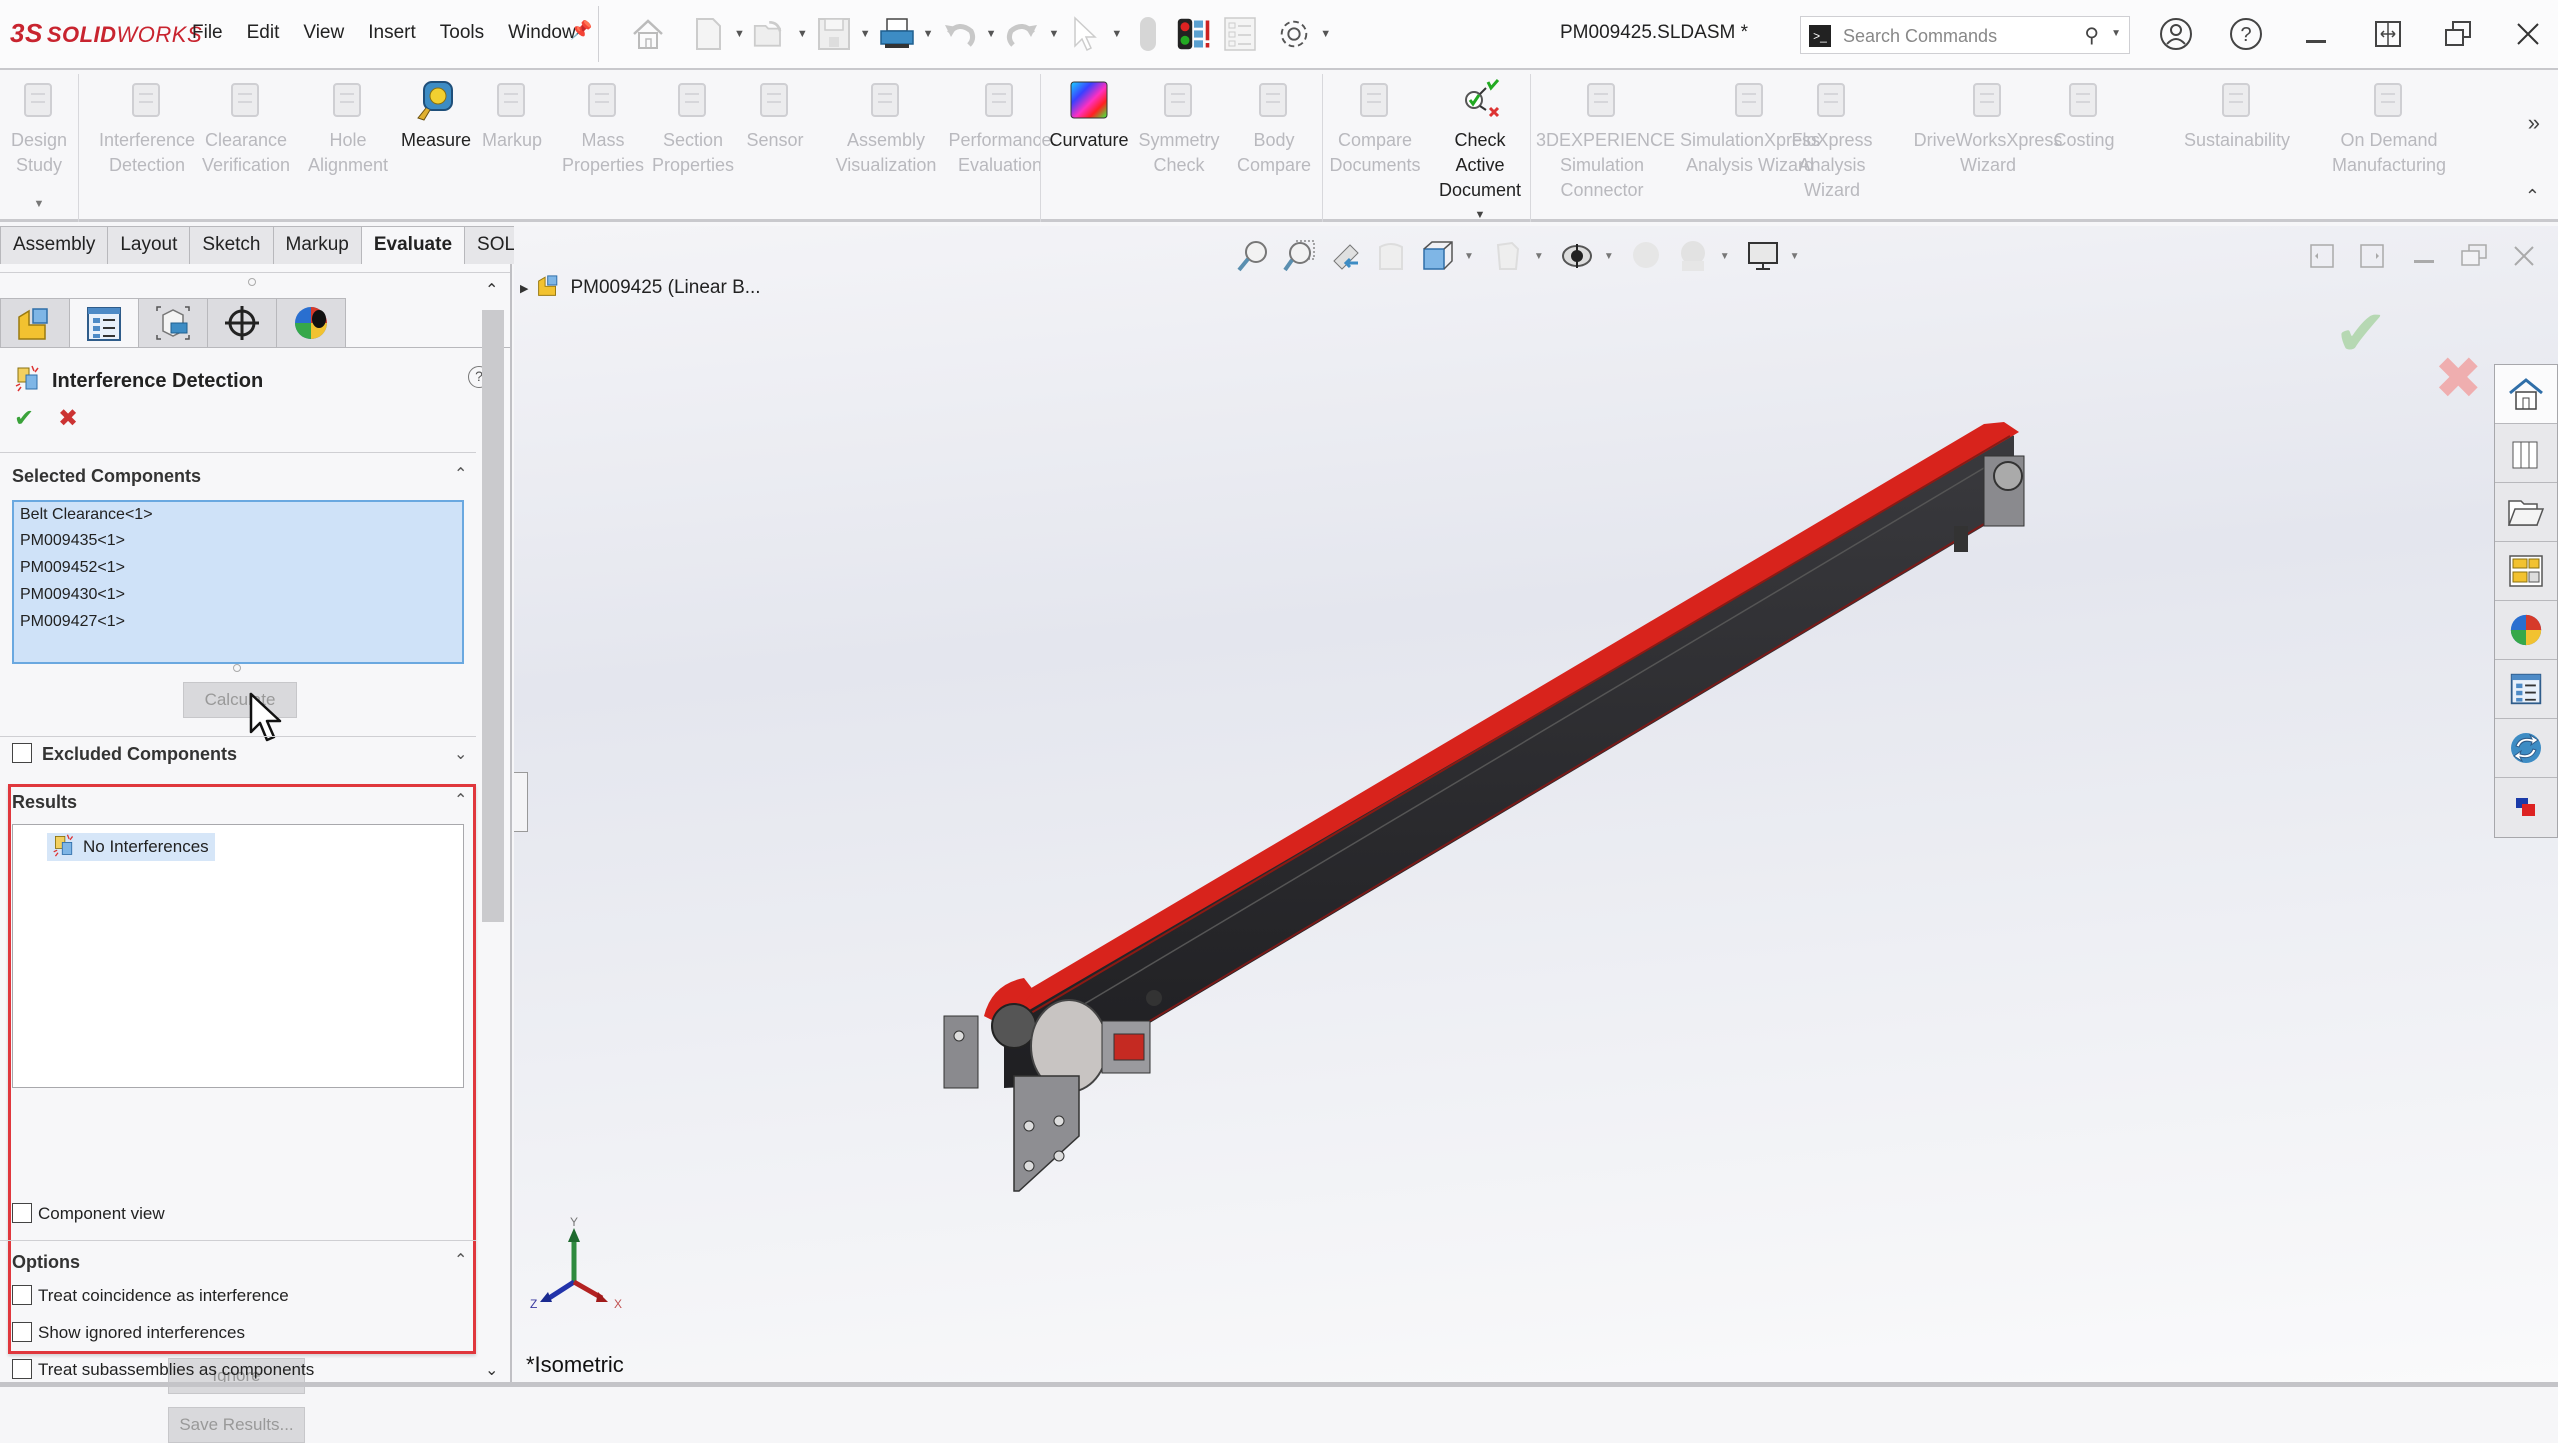  I want to click on mounting-plate, so click(1046, 1133).